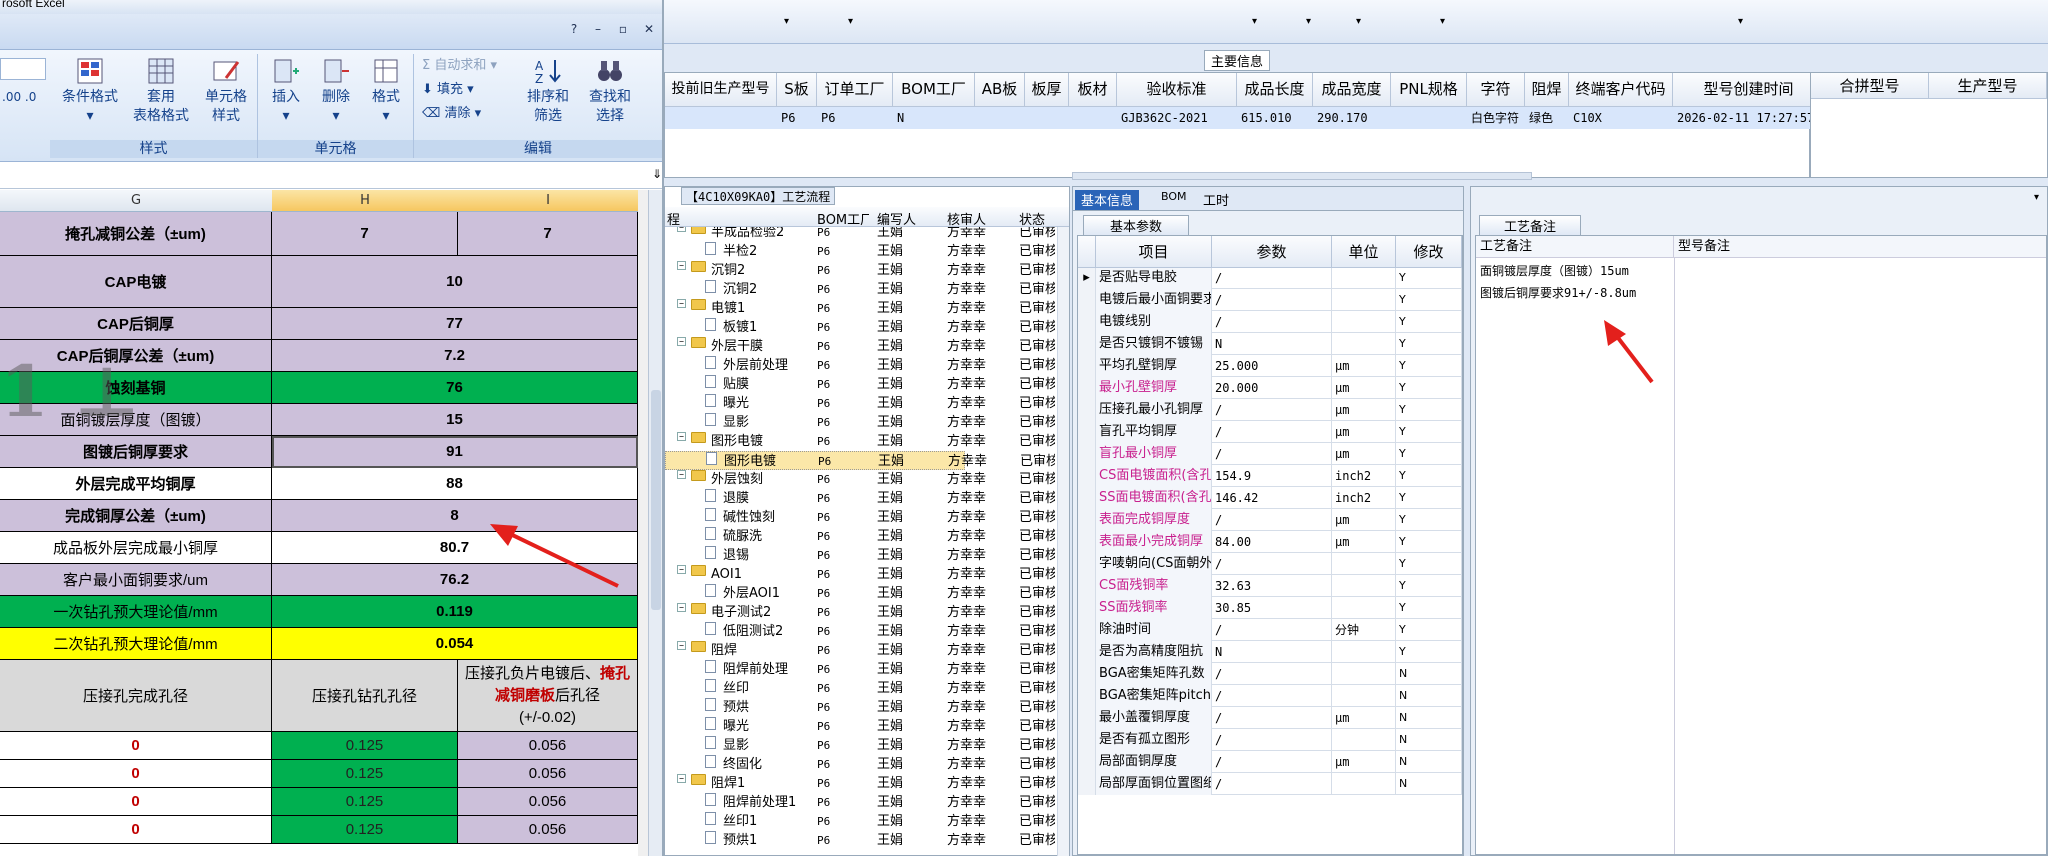 The width and height of the screenshot is (2048, 856). I want to click on sheet-label-cell: 掩孔减铜公差（±um), so click(136, 234).